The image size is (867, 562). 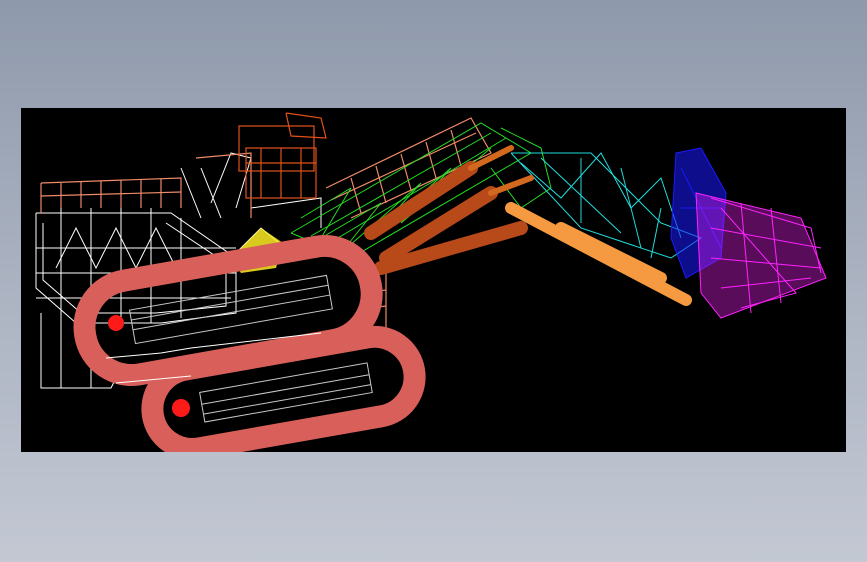 What do you see at coordinates (446, 218) in the screenshot?
I see `boom-cylinders` at bounding box center [446, 218].